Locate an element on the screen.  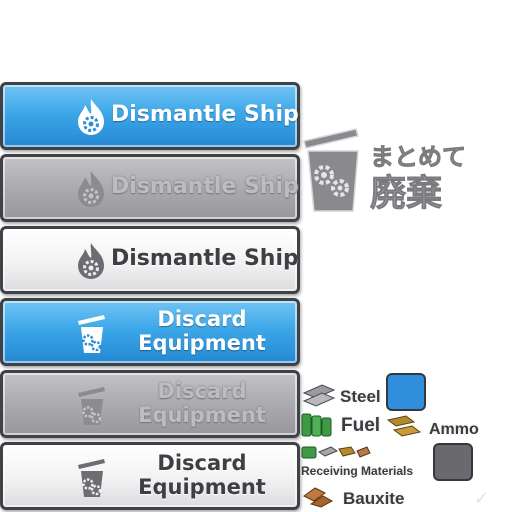
logo-text-line1: まとめて is located at coordinates (417, 157).